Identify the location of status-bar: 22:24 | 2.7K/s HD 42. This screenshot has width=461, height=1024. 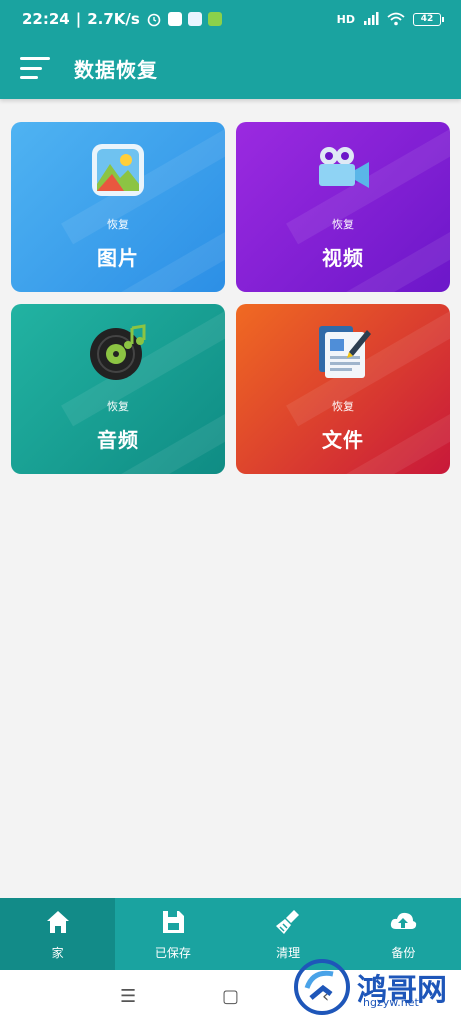
(230, 19).